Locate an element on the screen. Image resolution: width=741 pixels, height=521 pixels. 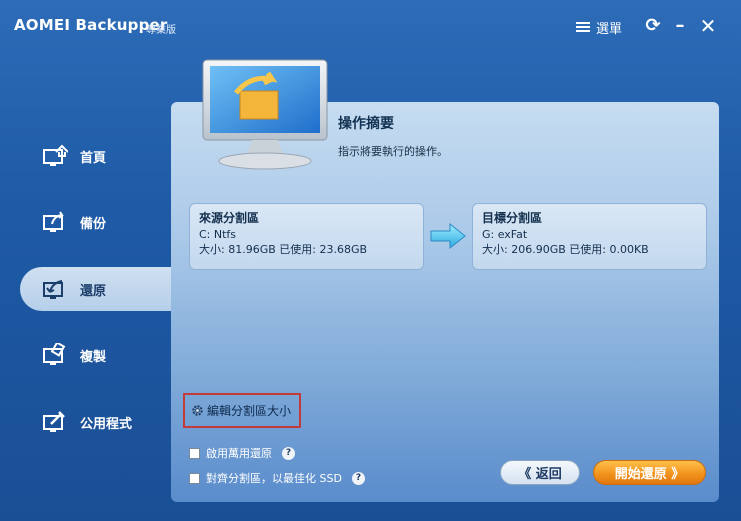
universal-restore-option: 啟用萬用還原 ? is located at coordinates (242, 453).